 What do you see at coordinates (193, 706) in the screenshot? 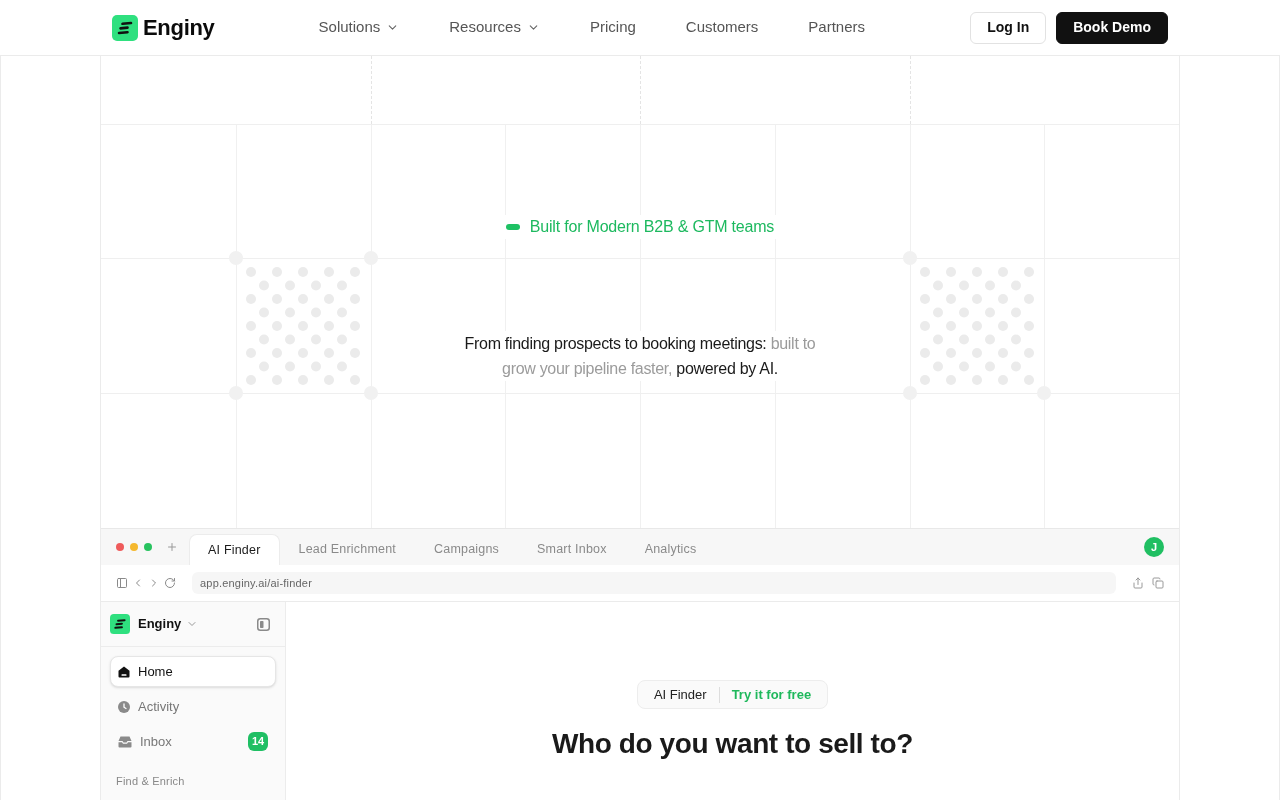
I see `sidebar-item: Activity` at bounding box center [193, 706].